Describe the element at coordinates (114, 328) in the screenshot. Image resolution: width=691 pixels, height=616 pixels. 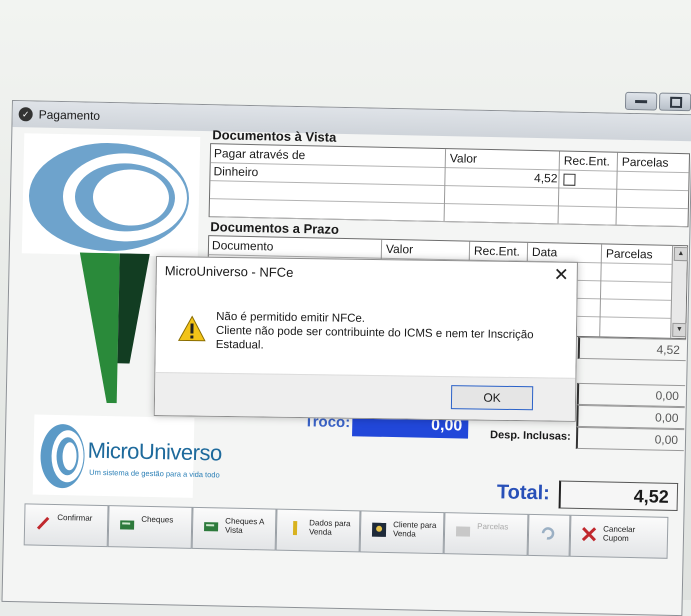
I see `brand-green-shape` at that location.